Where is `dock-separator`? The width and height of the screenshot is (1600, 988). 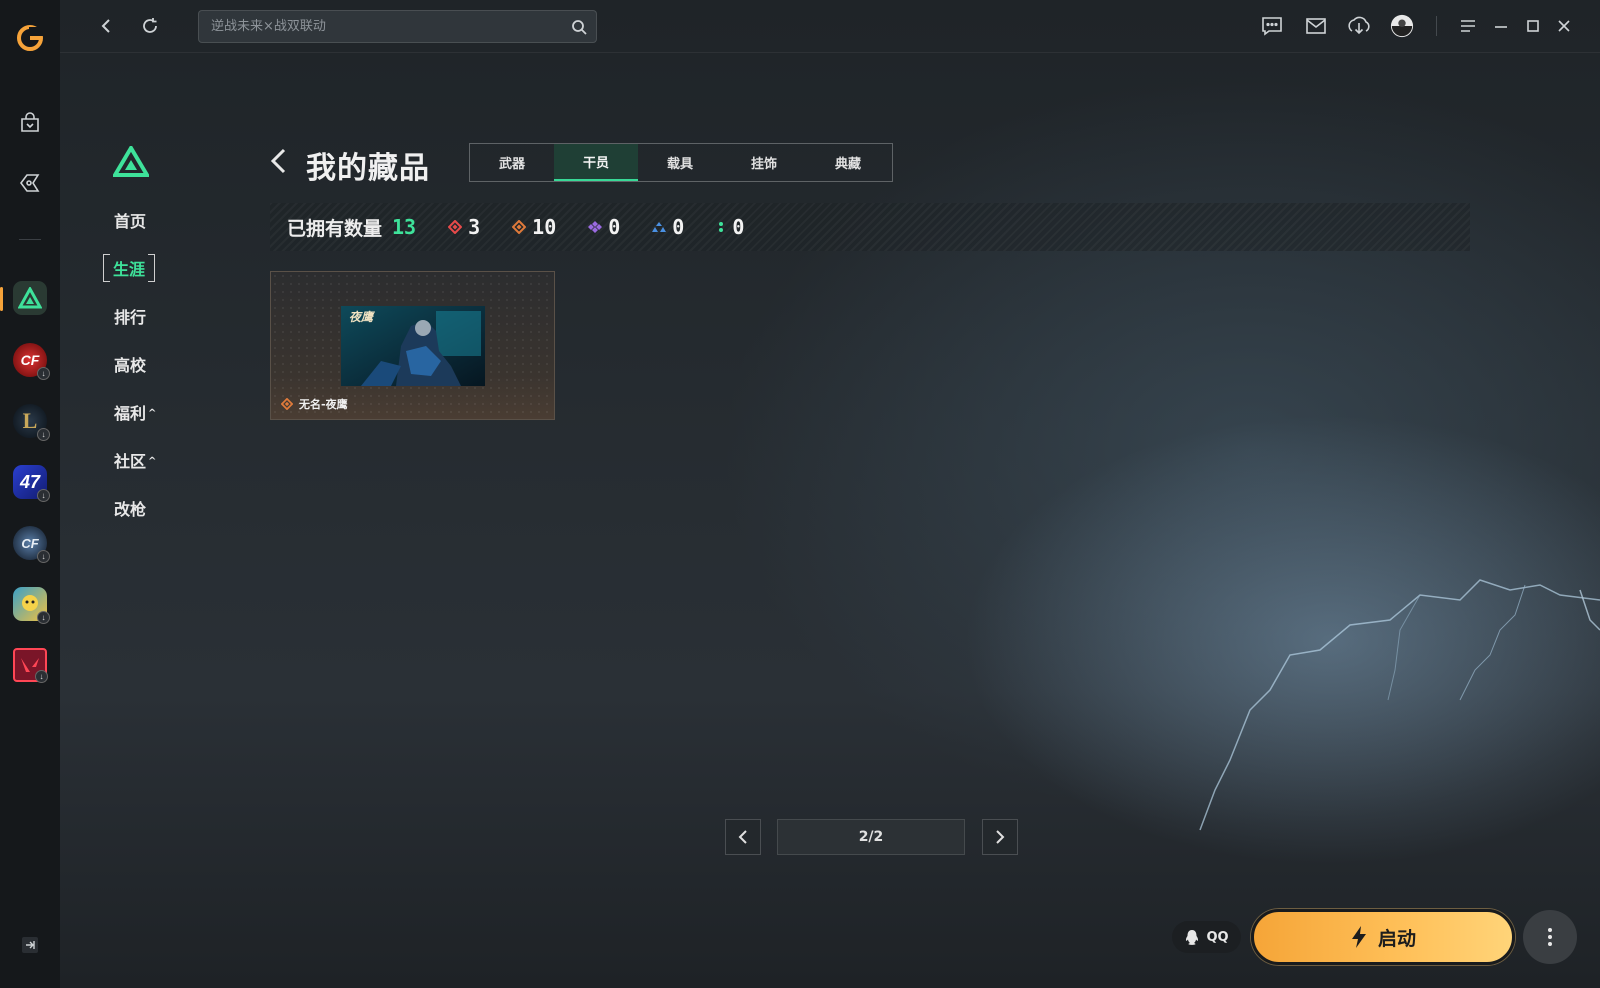 dock-separator is located at coordinates (30, 239).